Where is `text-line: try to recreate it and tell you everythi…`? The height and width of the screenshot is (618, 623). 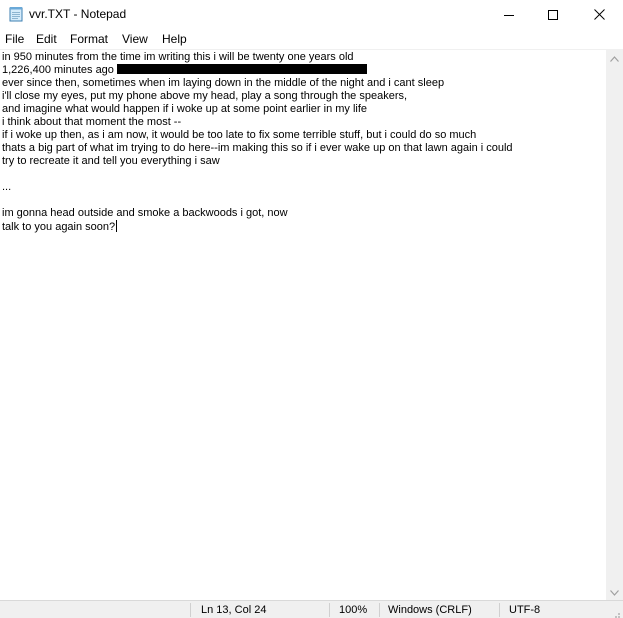 text-line: try to recreate it and tell you everythi… is located at coordinates (111, 161).